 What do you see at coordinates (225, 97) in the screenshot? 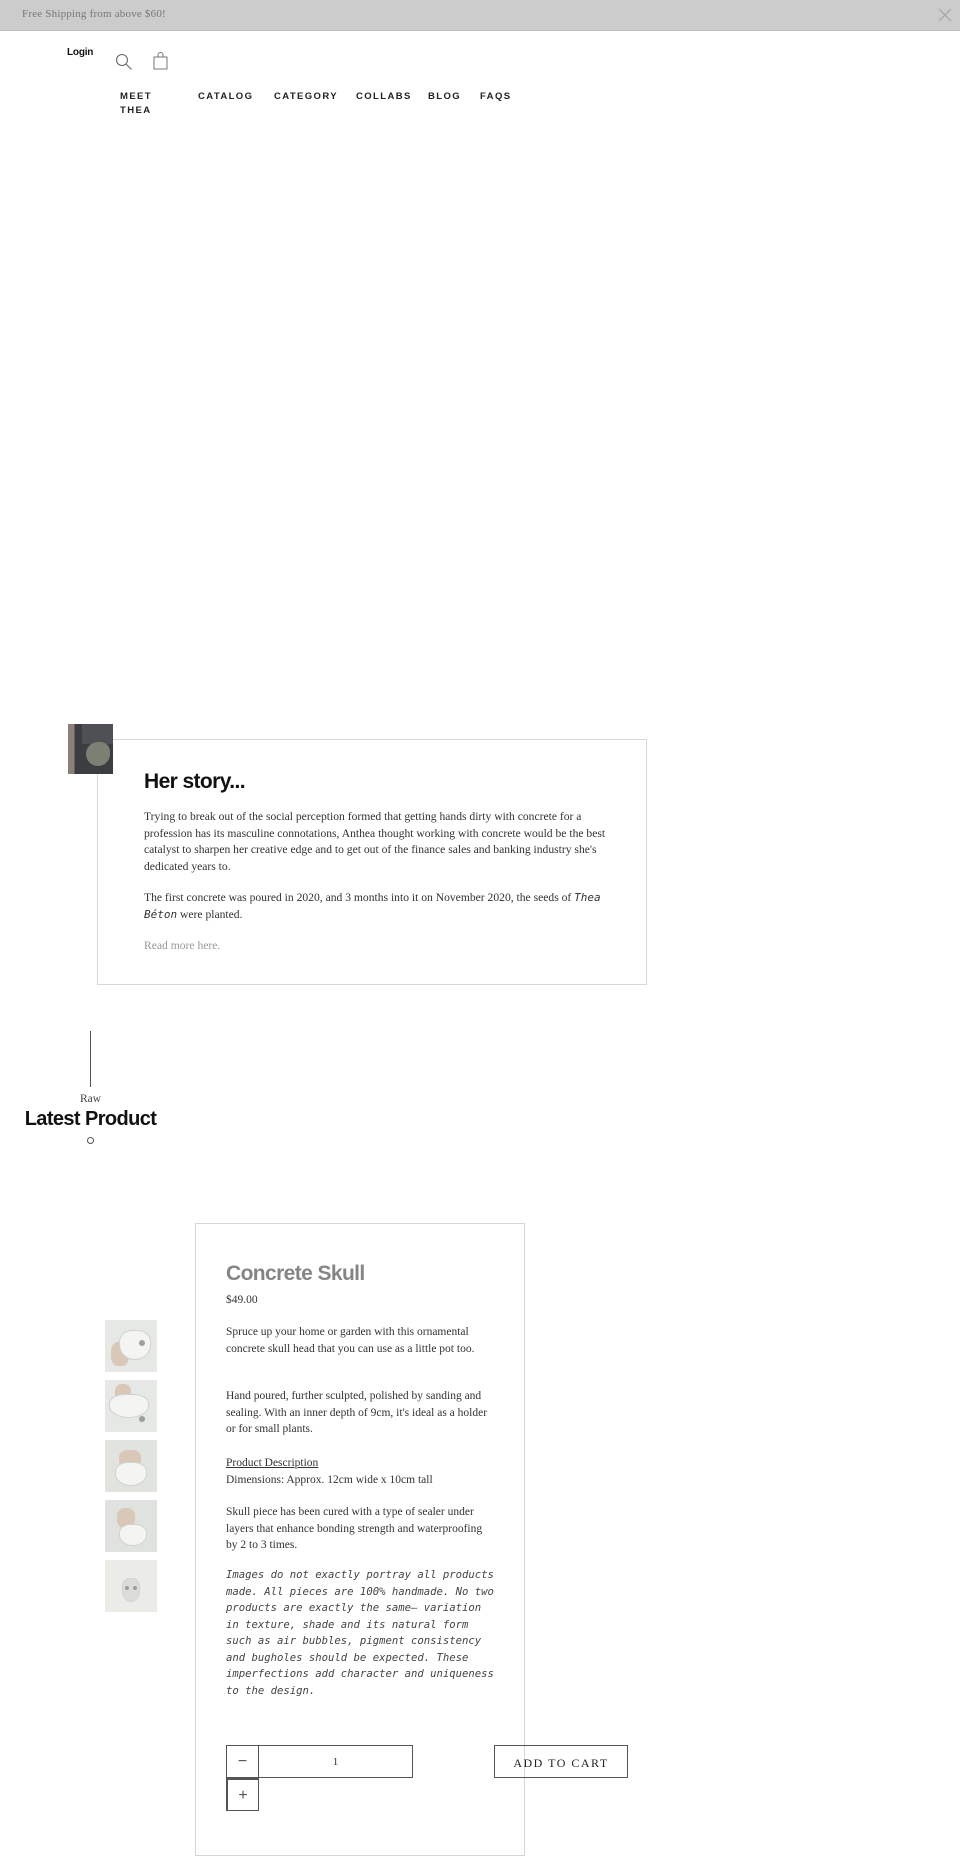
I see `nav-catalog: CATALOG` at bounding box center [225, 97].